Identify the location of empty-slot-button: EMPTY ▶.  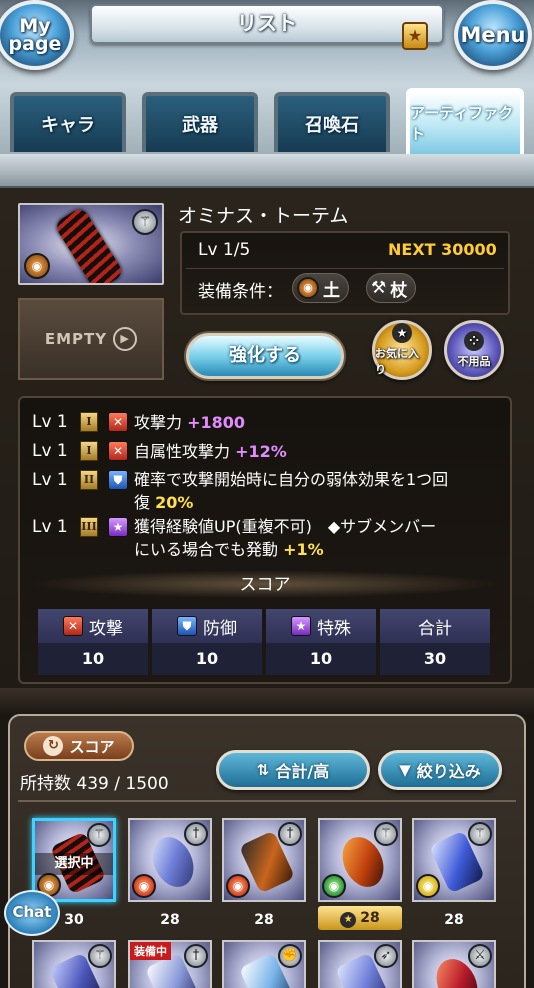
(91, 339).